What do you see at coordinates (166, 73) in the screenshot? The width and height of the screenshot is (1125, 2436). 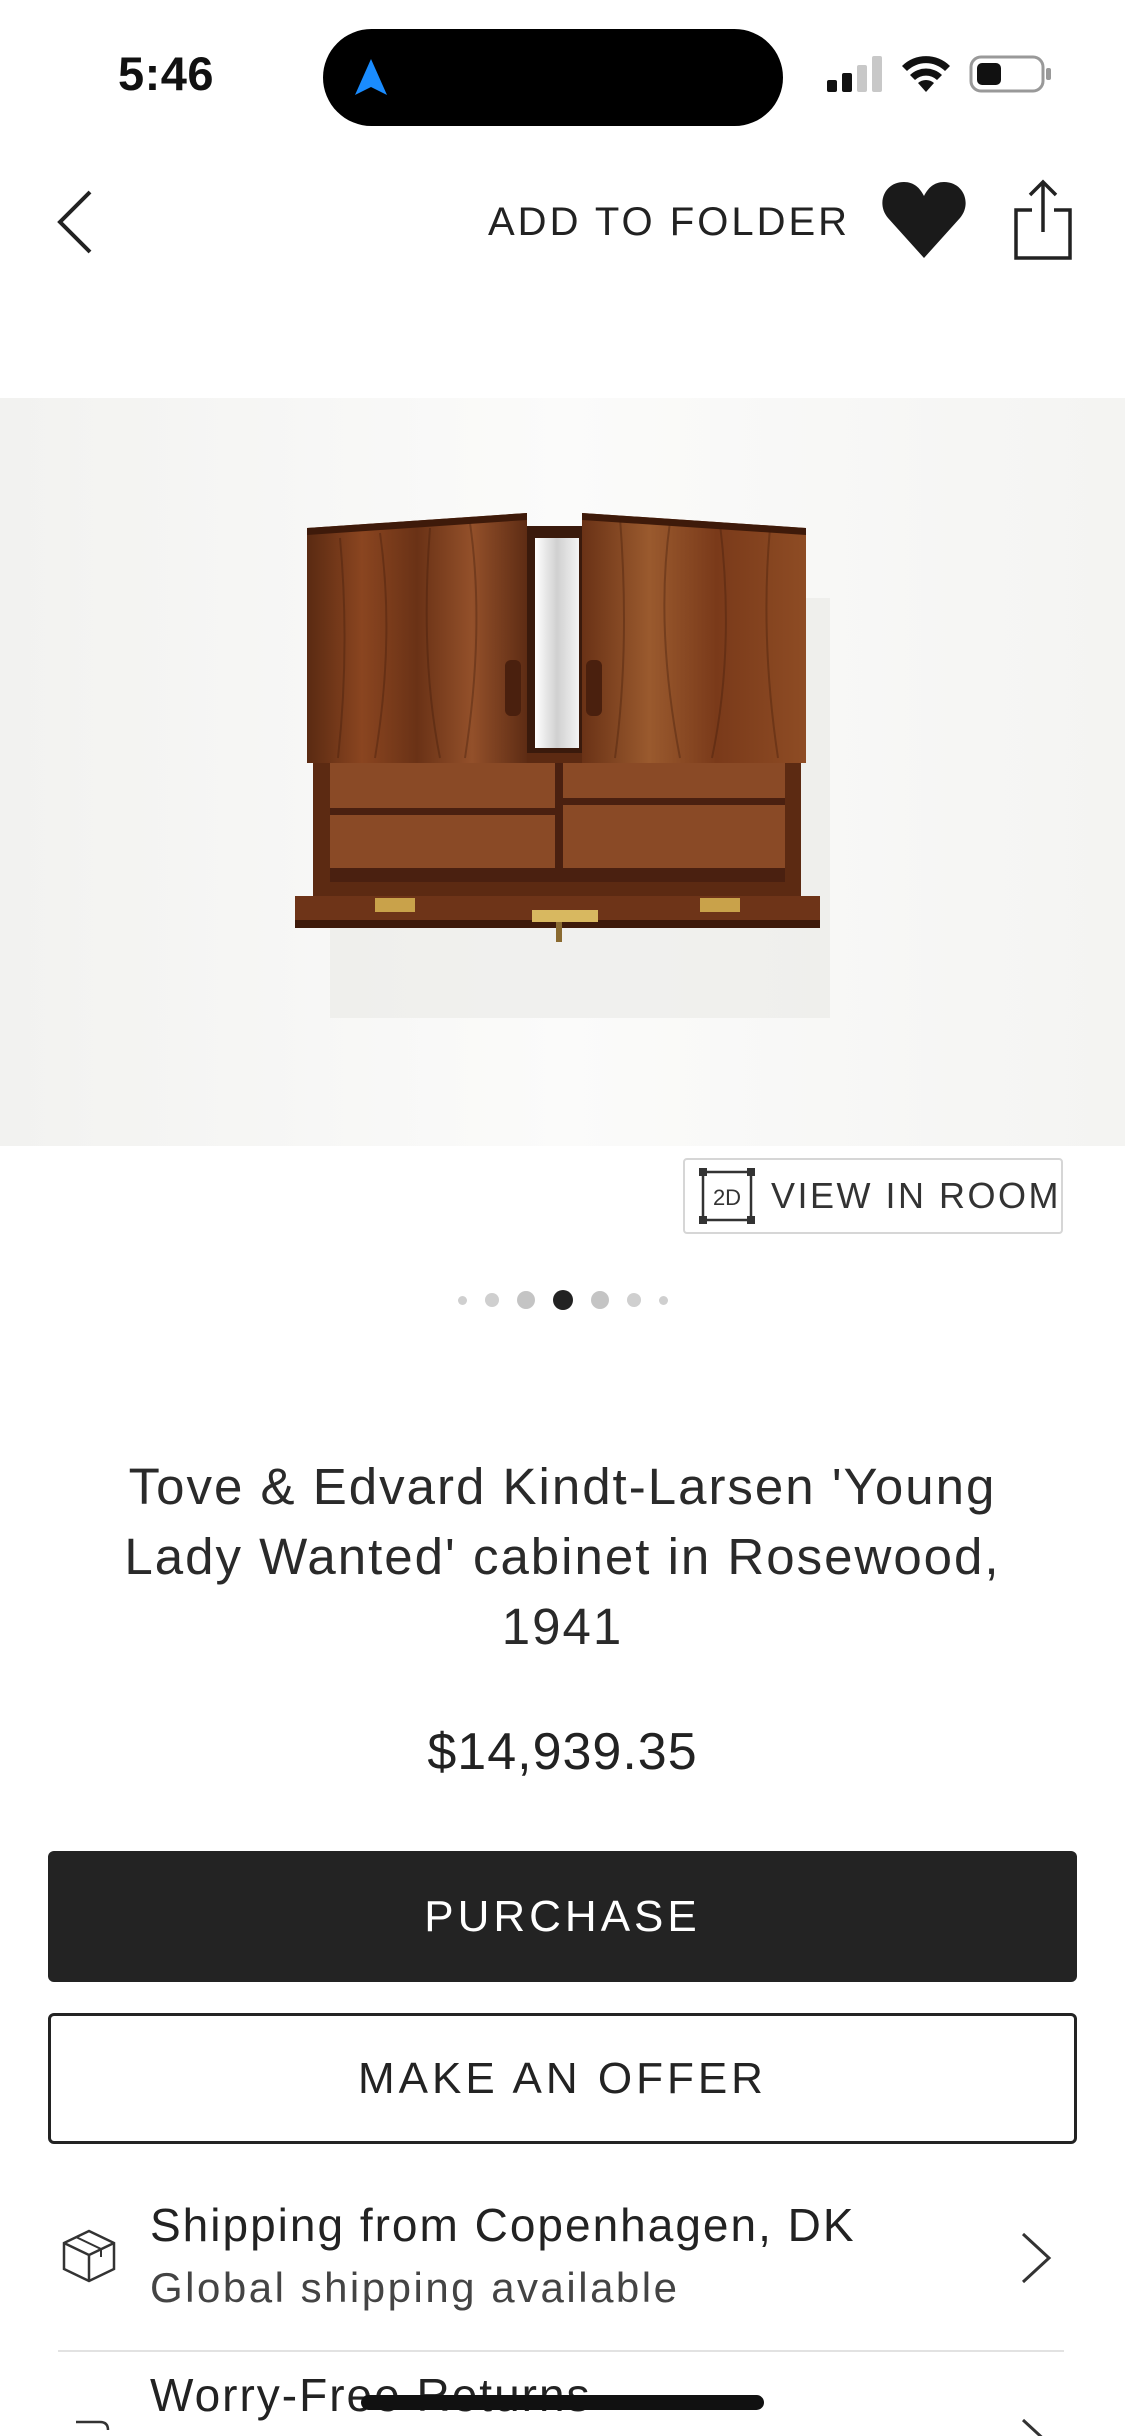 I see `status-time: 5:46` at bounding box center [166, 73].